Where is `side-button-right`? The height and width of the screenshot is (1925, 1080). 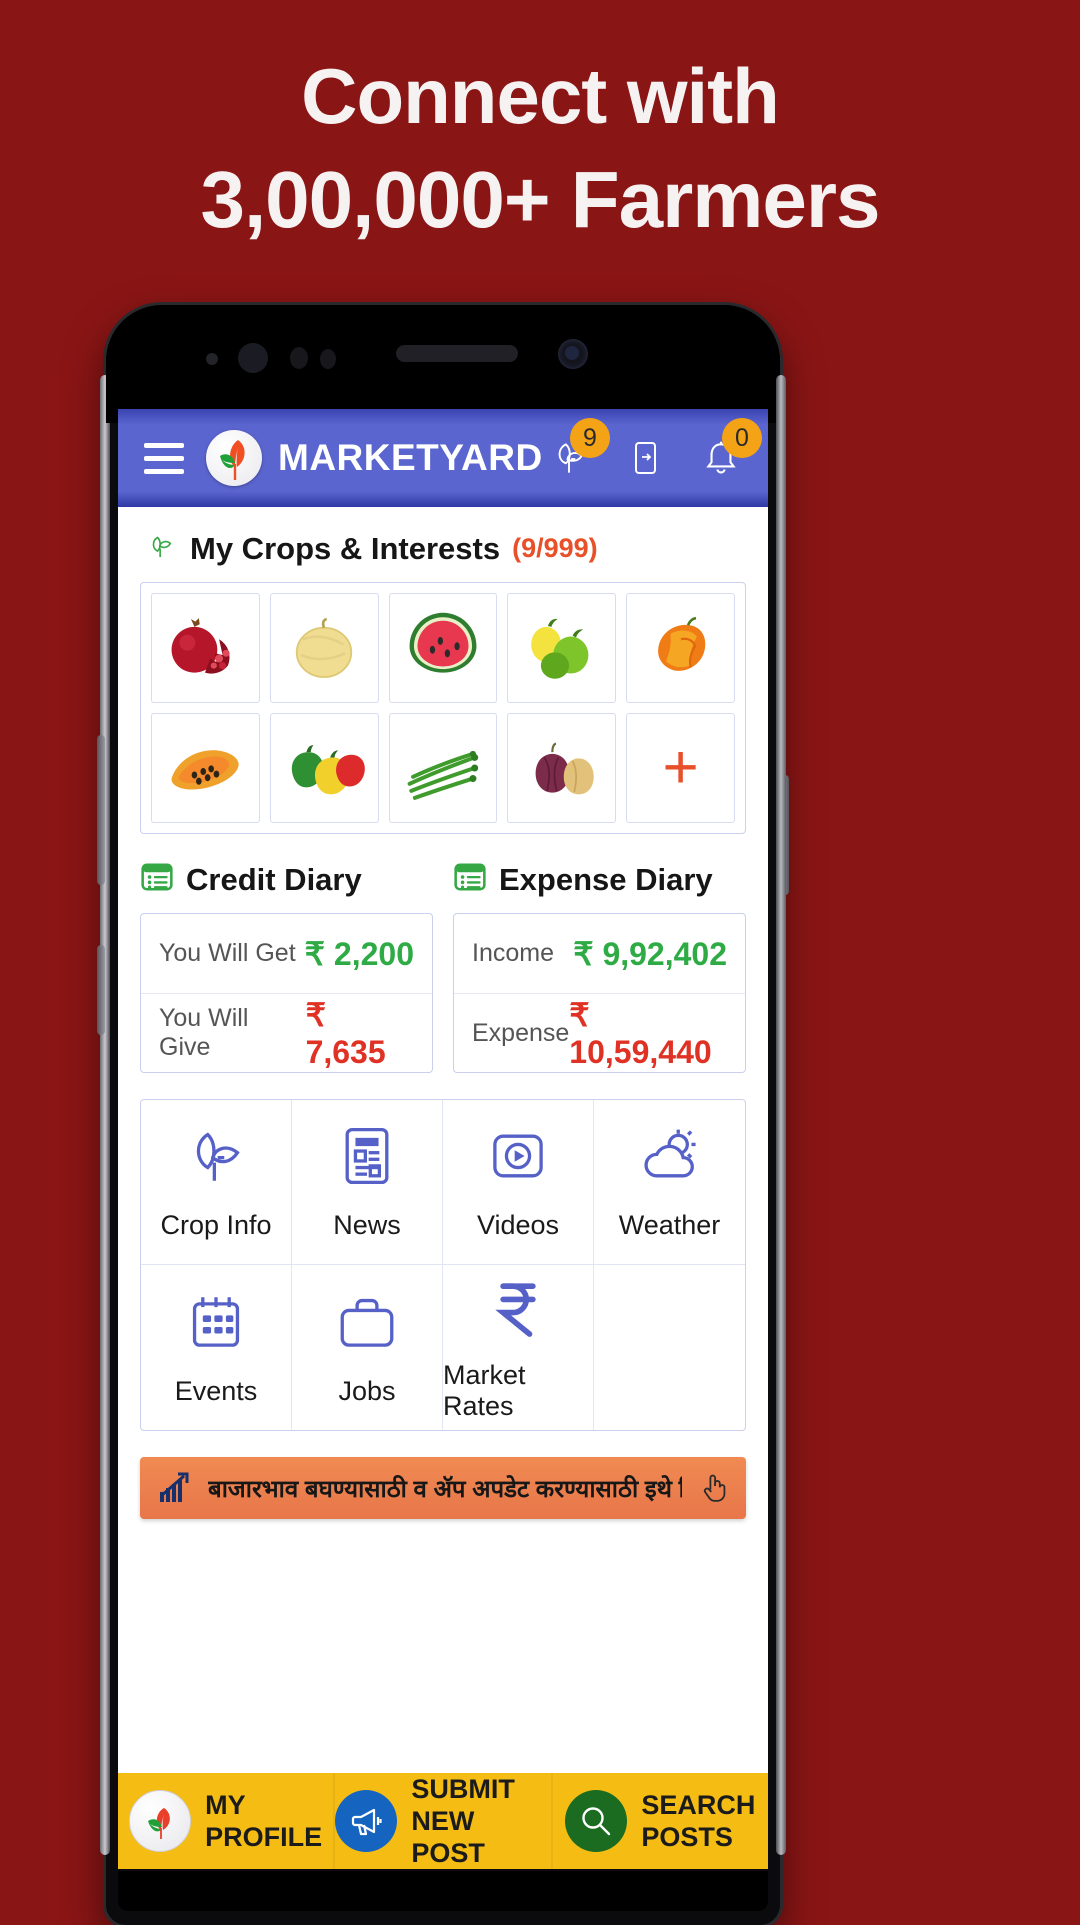 side-button-right is located at coordinates (785, 835).